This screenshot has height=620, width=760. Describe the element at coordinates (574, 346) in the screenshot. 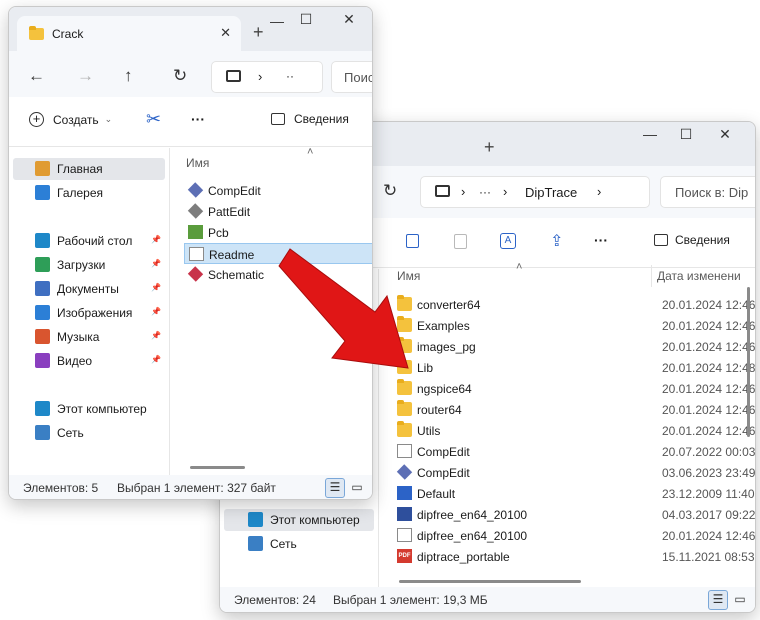

I see `file-row: images_pg 20.01.2024 12:46` at that location.